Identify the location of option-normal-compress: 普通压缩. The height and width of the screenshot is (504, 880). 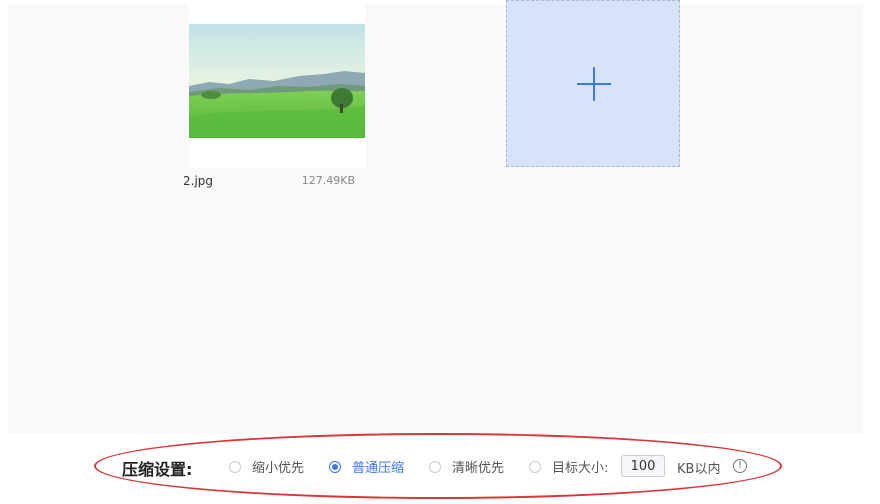
(366, 466).